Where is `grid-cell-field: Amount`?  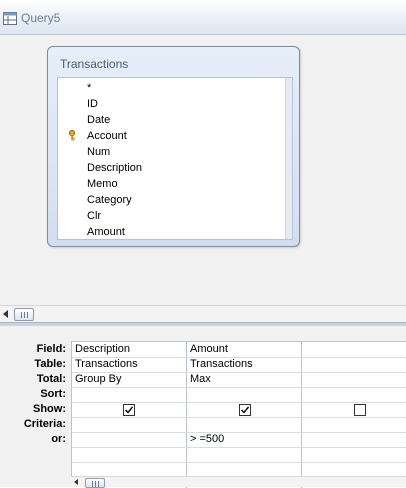
grid-cell-field: Amount is located at coordinates (245, 349).